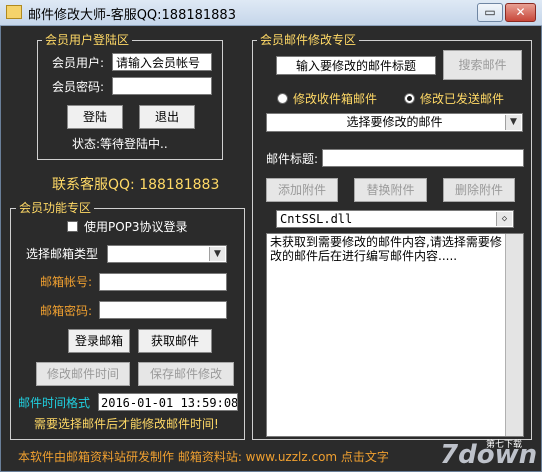 The image size is (542, 472). I want to click on user-input: 请输入会员帐号, so click(162, 62).